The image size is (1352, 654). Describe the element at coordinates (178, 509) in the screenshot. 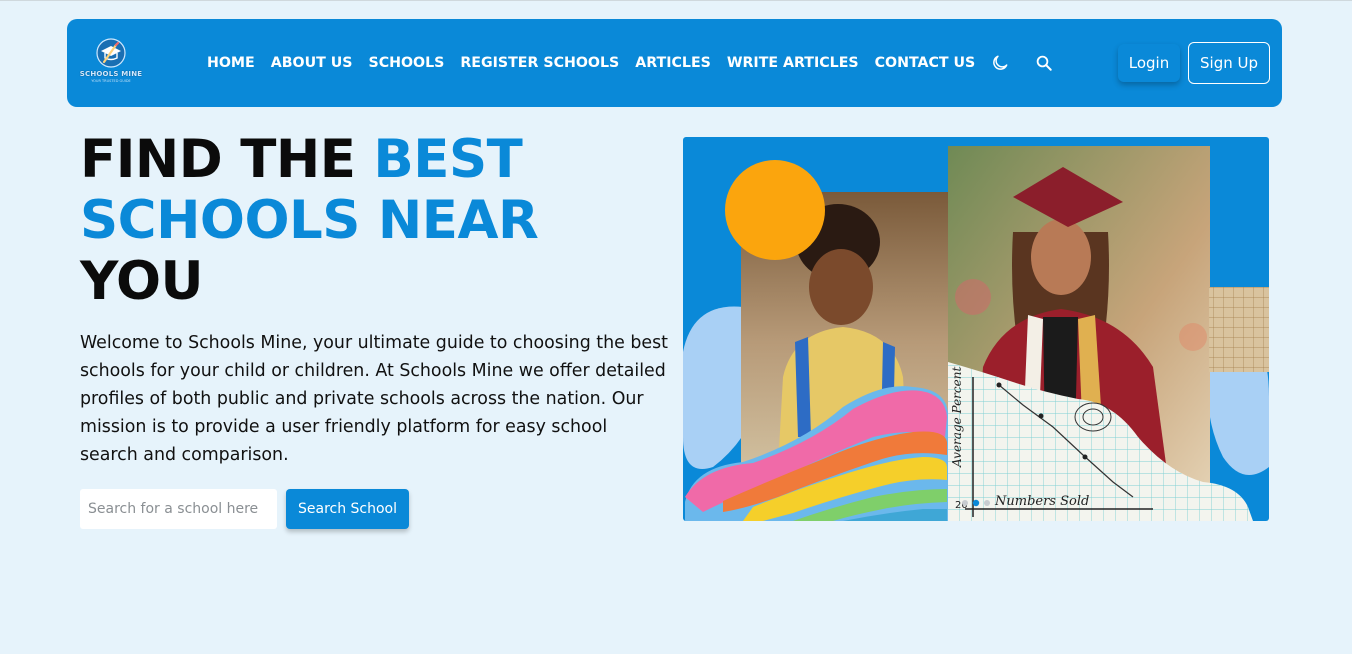

I see `school-search-input` at that location.